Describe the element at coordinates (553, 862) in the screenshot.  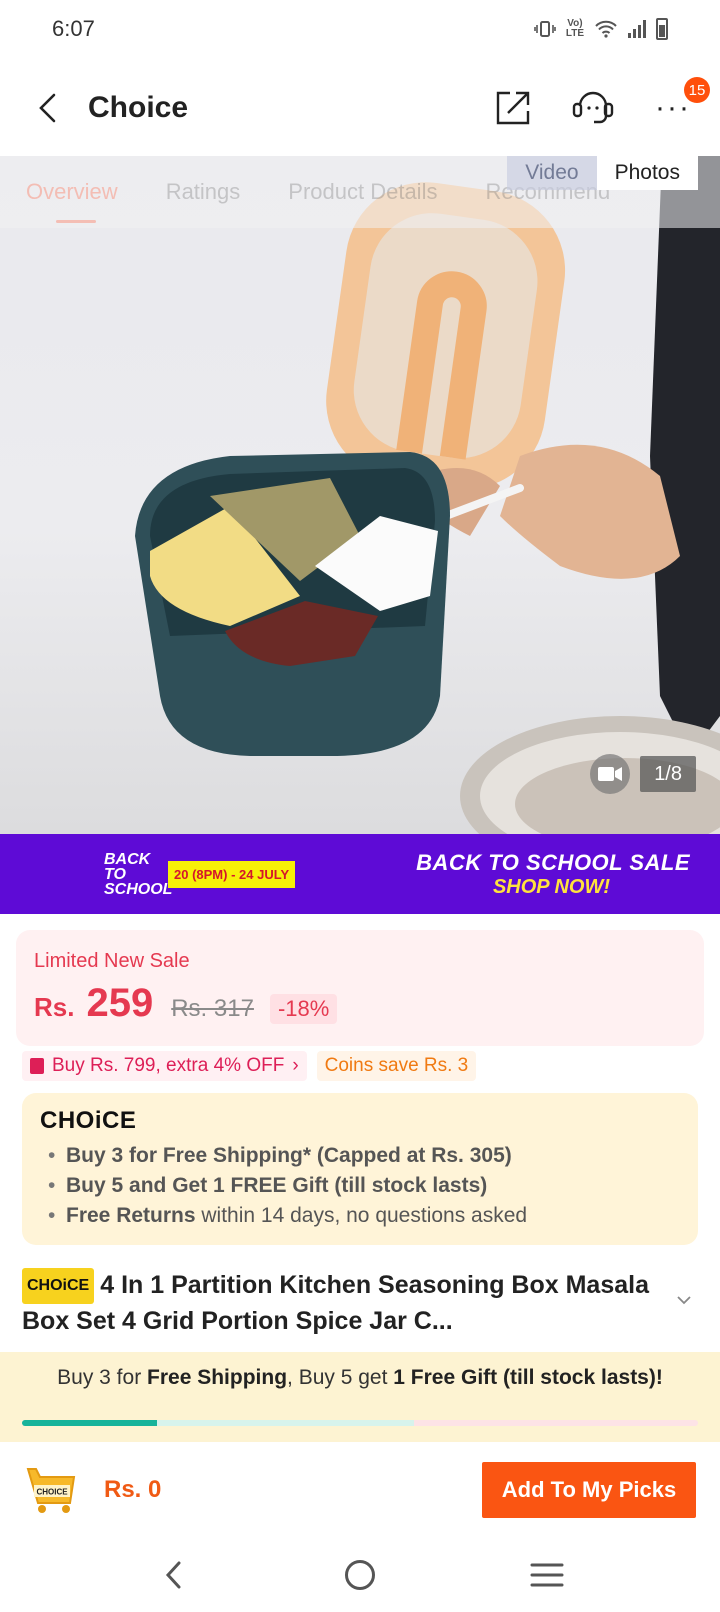
I see `banner-title: BACK TO SCHOOL SALE` at that location.